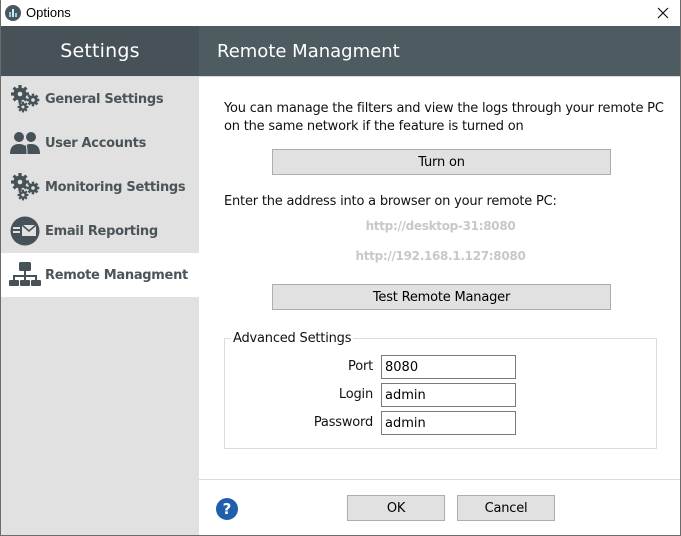 This screenshot has width=681, height=536. I want to click on dialog-footer: ? OK Cancel, so click(439, 507).